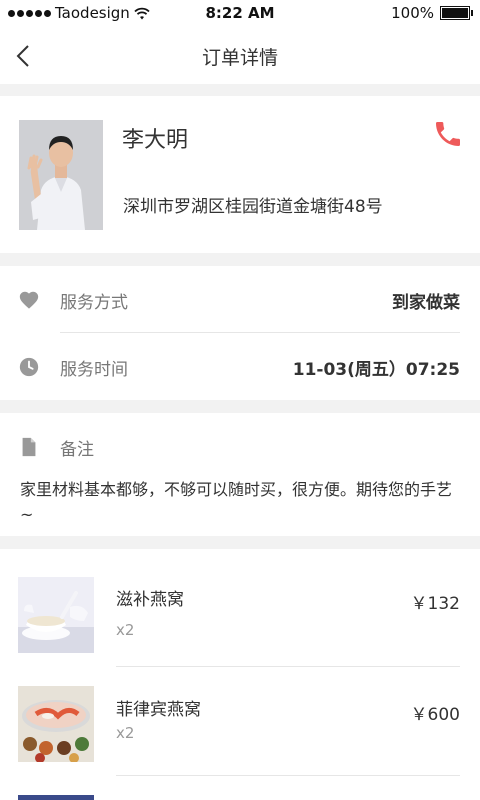 The width and height of the screenshot is (480, 800). What do you see at coordinates (77, 450) in the screenshot?
I see `remark-label: 备注` at bounding box center [77, 450].